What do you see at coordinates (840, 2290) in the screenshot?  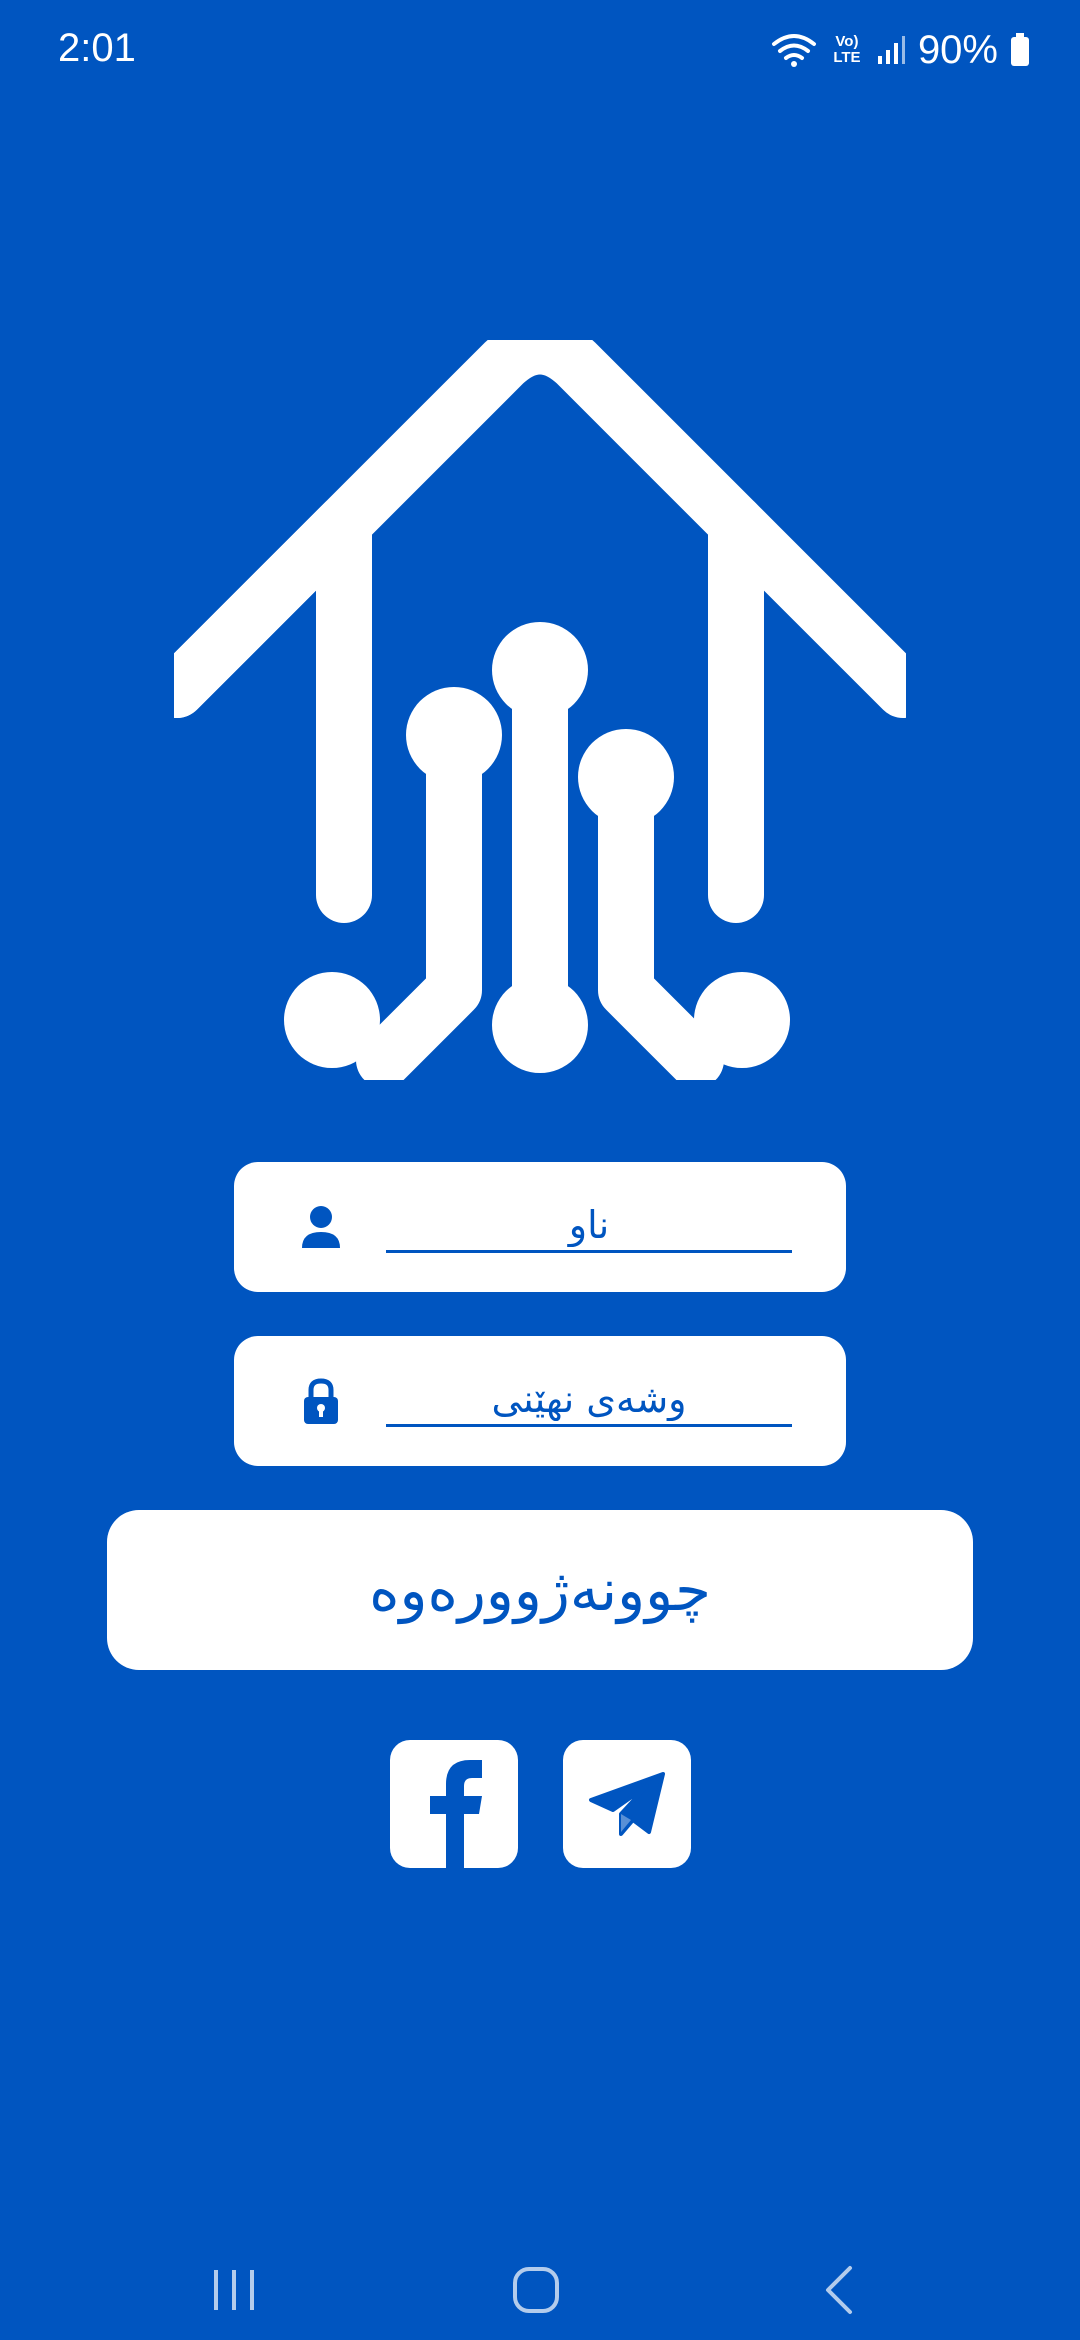 I see `back-button` at bounding box center [840, 2290].